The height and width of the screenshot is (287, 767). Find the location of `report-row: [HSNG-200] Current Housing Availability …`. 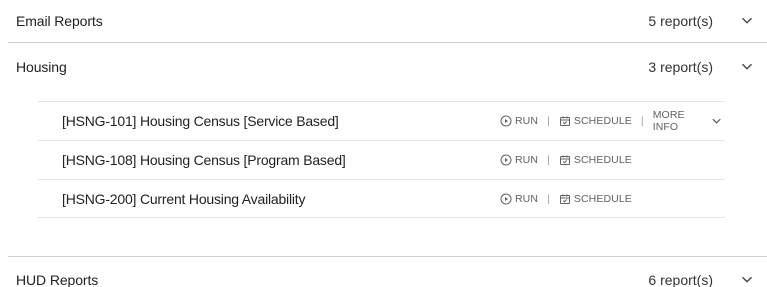

report-row: [HSNG-200] Current Housing Availability … is located at coordinates (381, 198).